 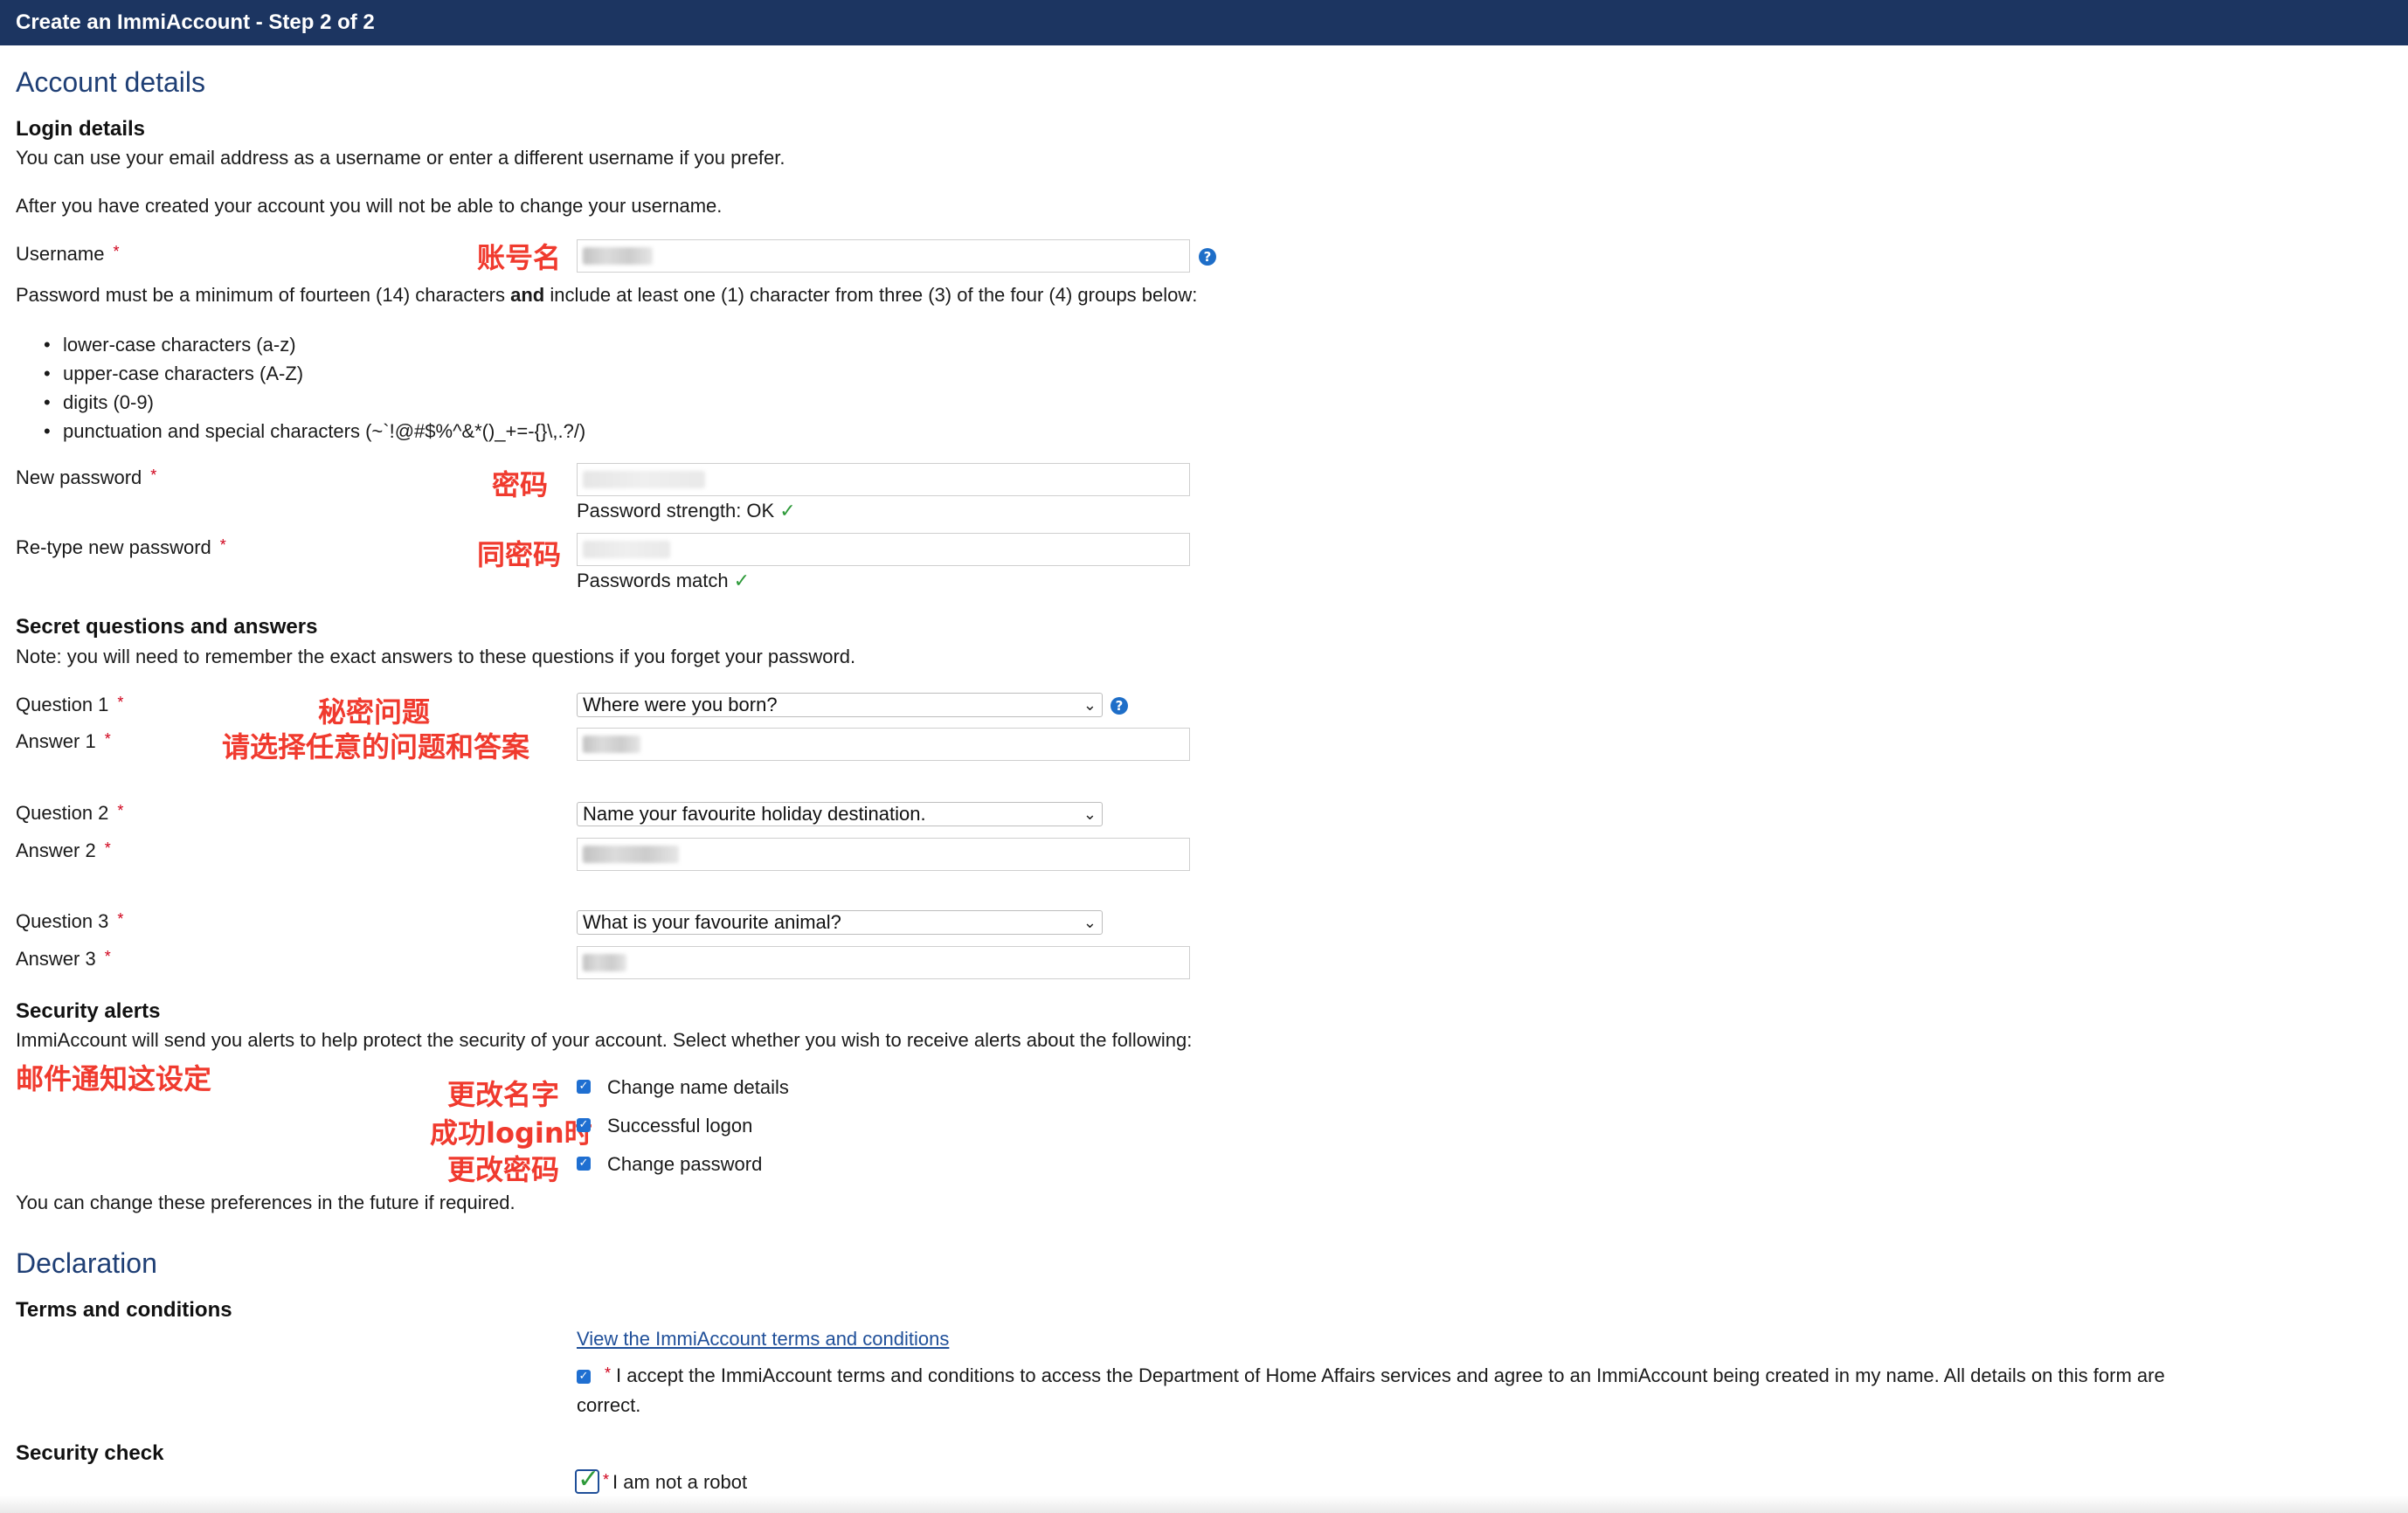 What do you see at coordinates (86, 1263) in the screenshot?
I see `declaration-heading: Declaration` at bounding box center [86, 1263].